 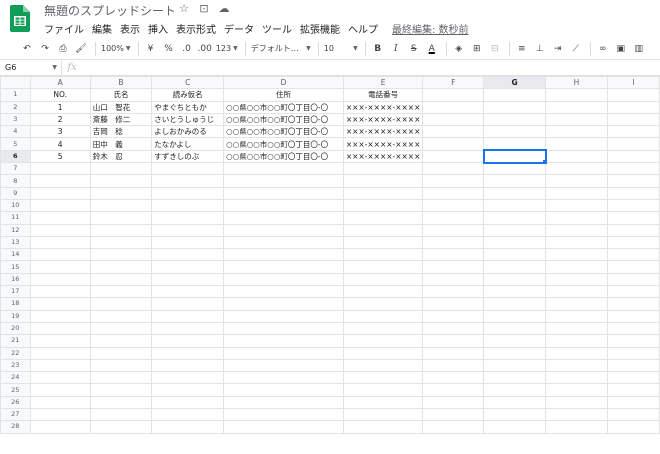 I want to click on cell-g28, so click(x=515, y=427).